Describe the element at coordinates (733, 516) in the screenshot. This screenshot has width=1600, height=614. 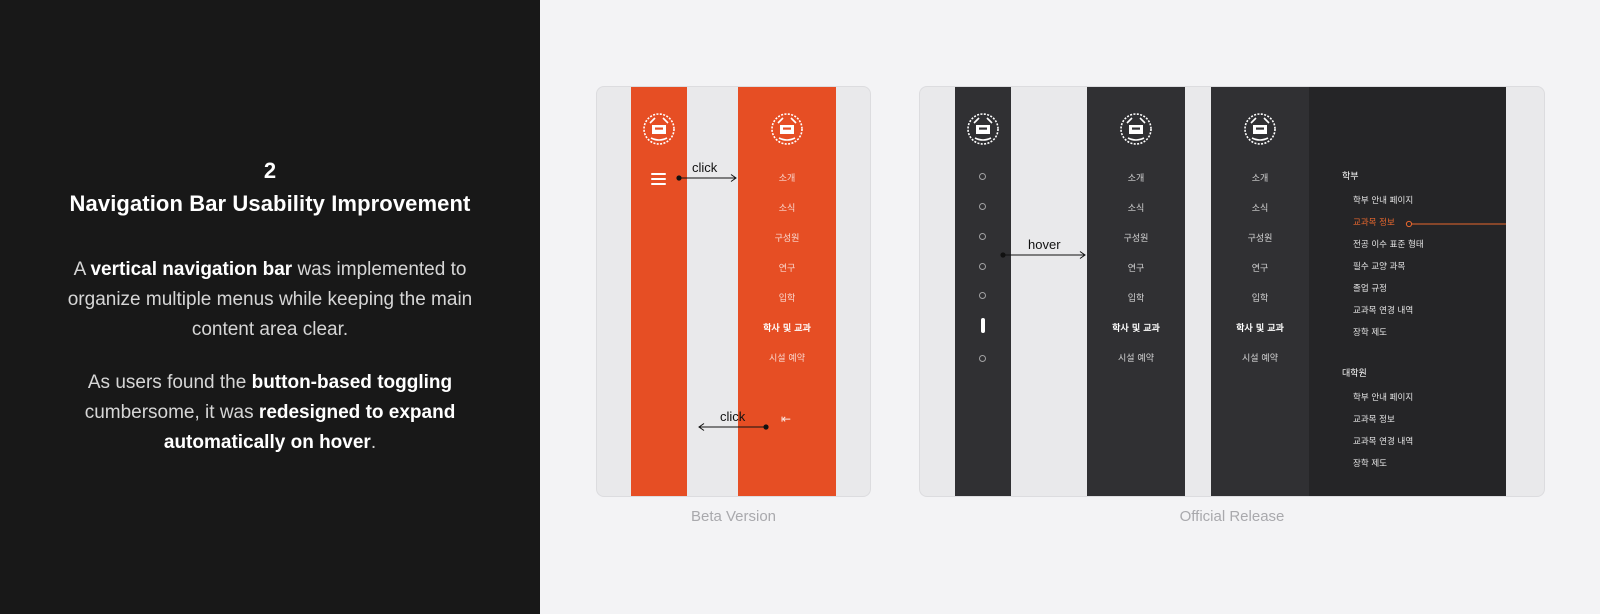
I see `beta-version-caption: Beta Version` at that location.